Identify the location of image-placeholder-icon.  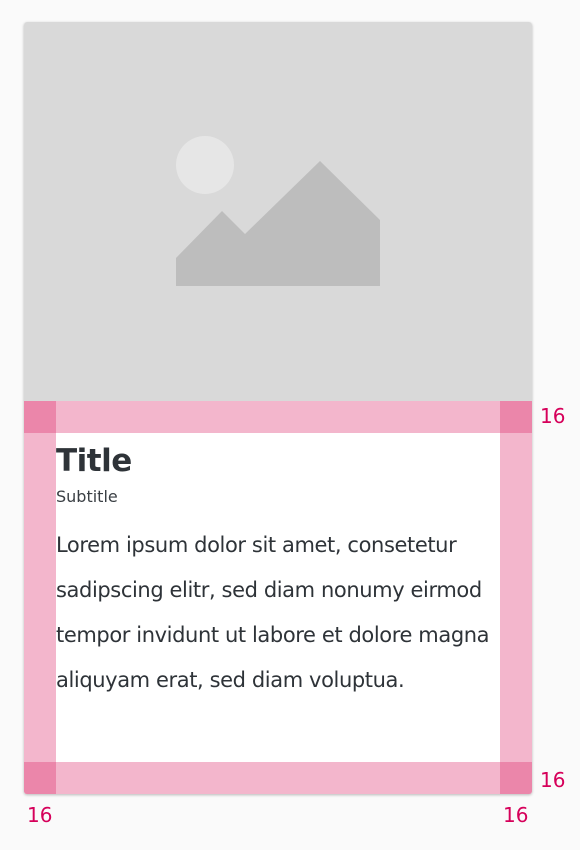
(278, 211).